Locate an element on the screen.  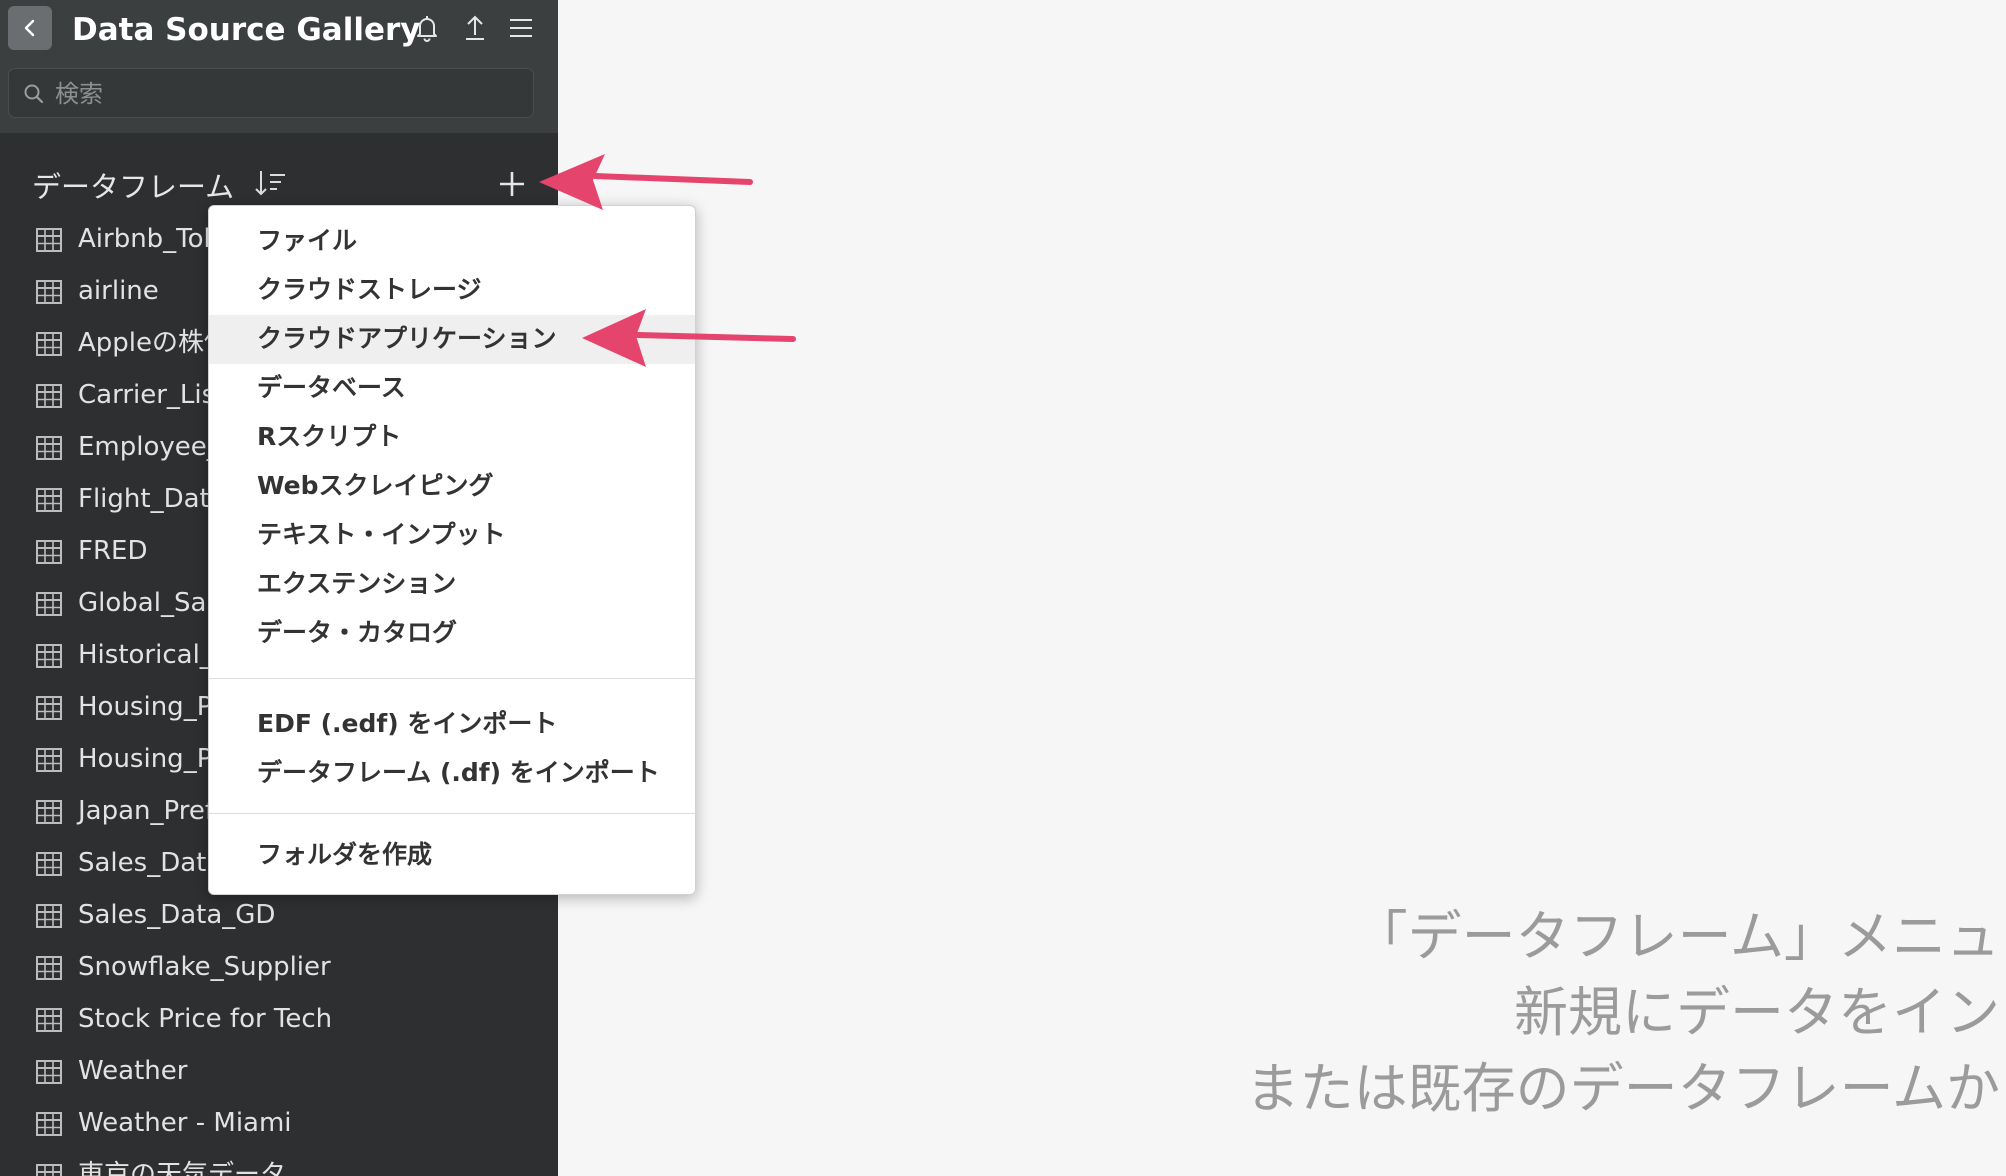
list-item-label: Flight_Data is located at coordinates (152, 499).